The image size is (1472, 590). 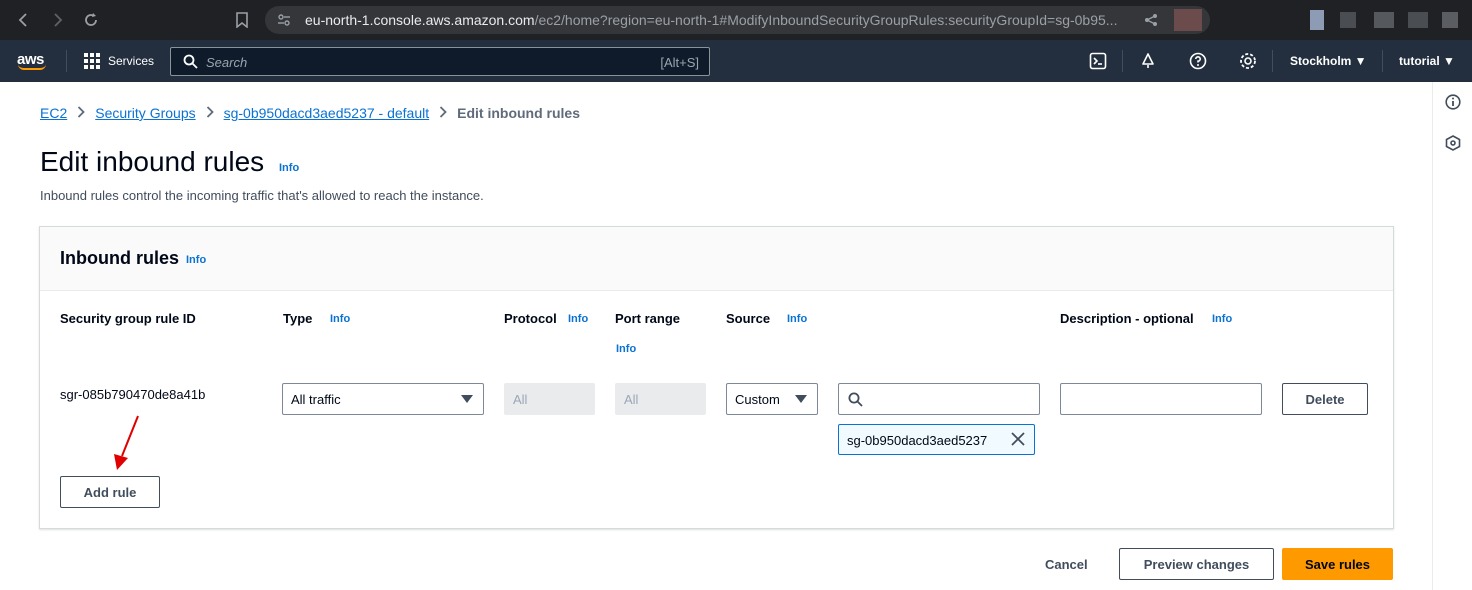 What do you see at coordinates (131, 61) in the screenshot?
I see `services-button: Services` at bounding box center [131, 61].